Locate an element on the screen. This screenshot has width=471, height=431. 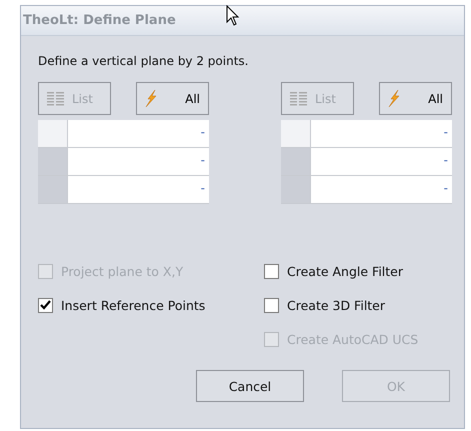
checkbox-label: Insert Reference Points is located at coordinates (133, 305).